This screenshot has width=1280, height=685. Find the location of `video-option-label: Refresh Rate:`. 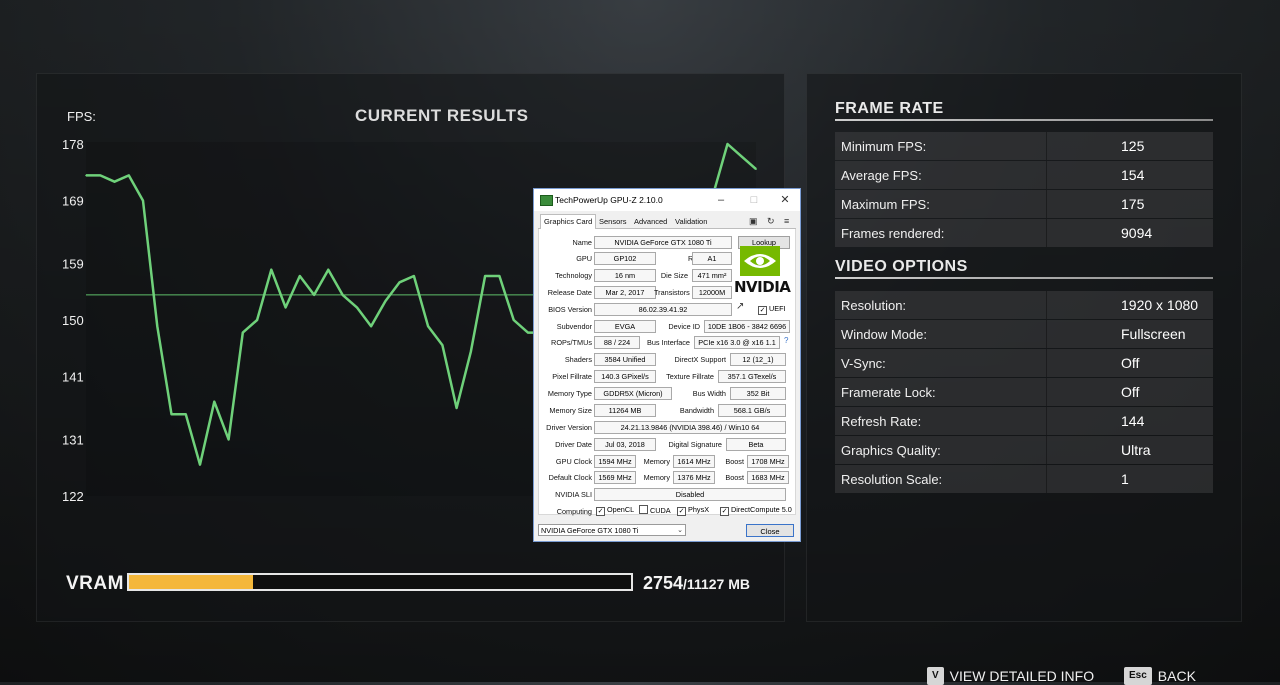

video-option-label: Refresh Rate: is located at coordinates (881, 421).